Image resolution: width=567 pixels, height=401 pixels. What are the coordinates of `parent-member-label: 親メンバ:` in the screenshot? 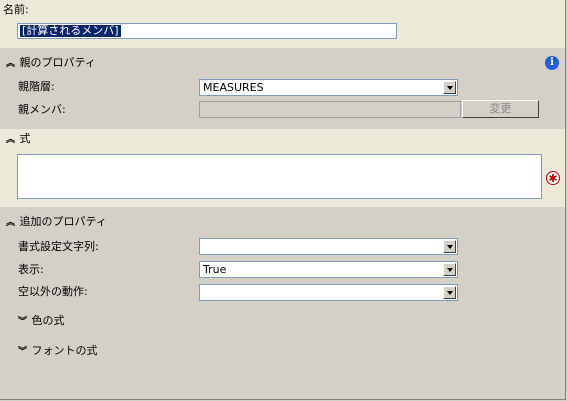 It's located at (42, 109).